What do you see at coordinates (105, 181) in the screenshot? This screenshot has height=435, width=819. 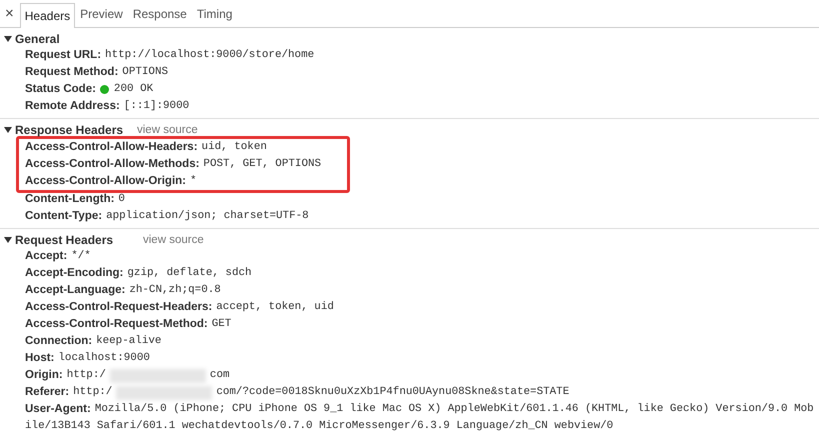 I see `header-name: Access-Control-Allow-Origin:` at bounding box center [105, 181].